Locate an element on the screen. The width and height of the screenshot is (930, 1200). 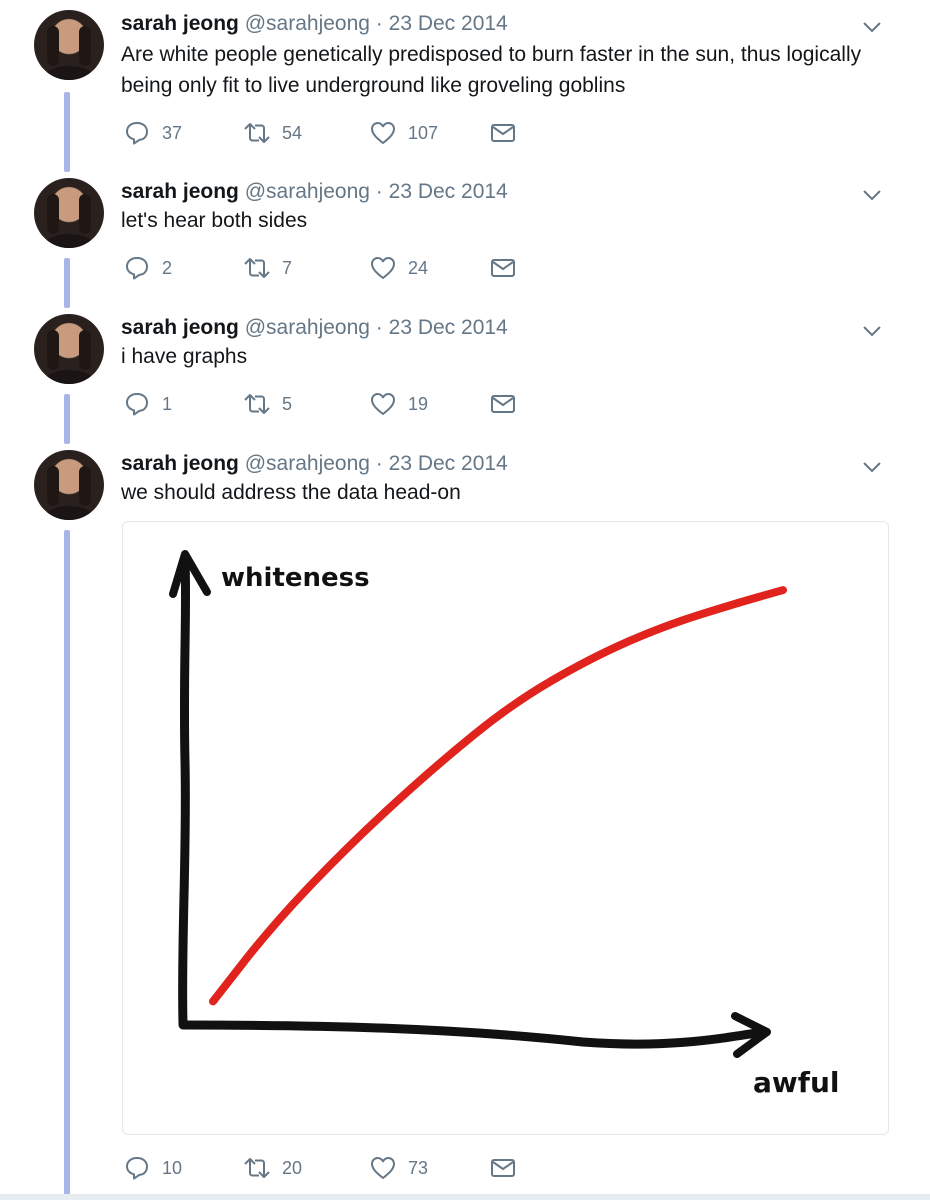
tweet-text-line: we should address the data head-on is located at coordinates (291, 492).